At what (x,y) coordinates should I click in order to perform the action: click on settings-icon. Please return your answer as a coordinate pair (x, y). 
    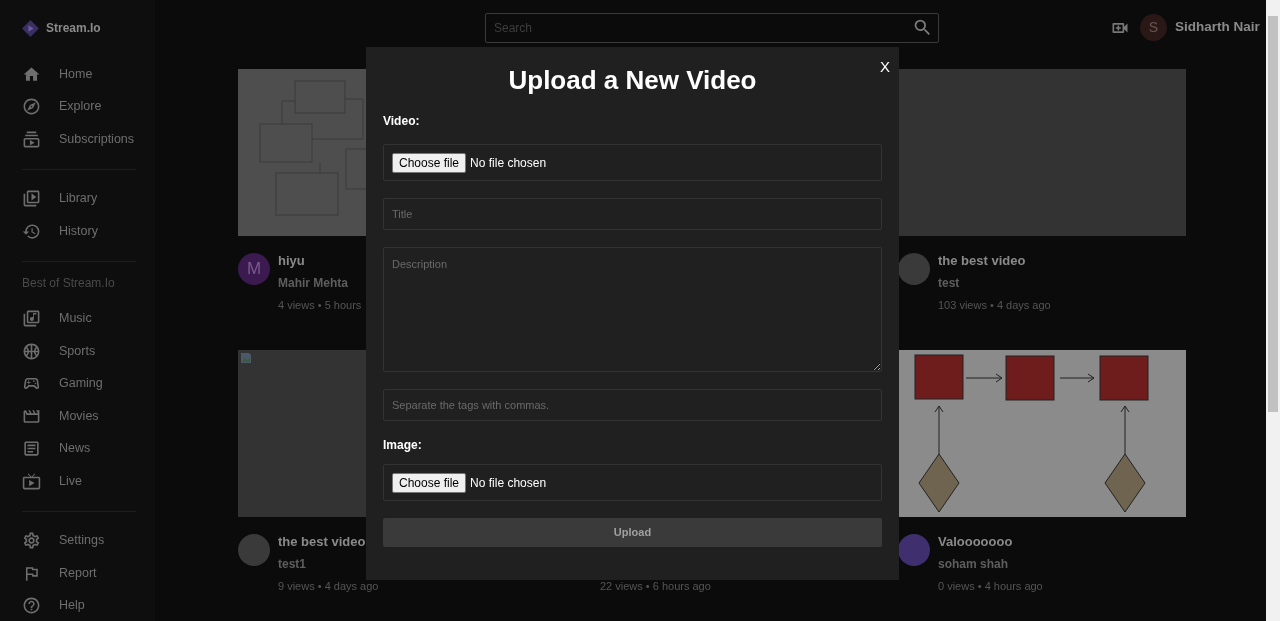
    Looking at the image, I should click on (31, 541).